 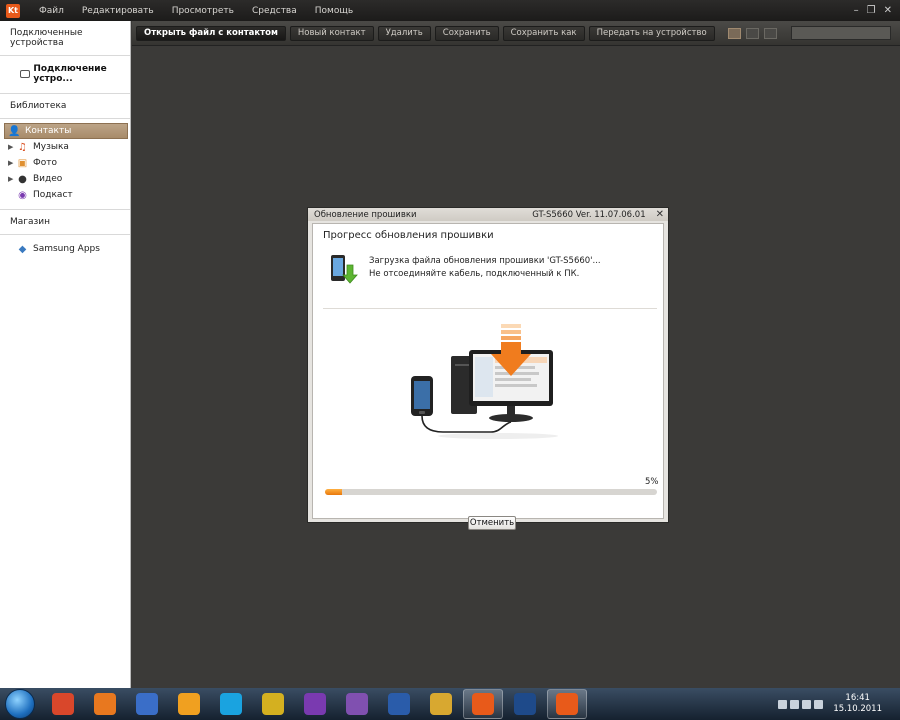 I want to click on sidebar-item-podcast: ◉ Подкаст, so click(x=65, y=195).